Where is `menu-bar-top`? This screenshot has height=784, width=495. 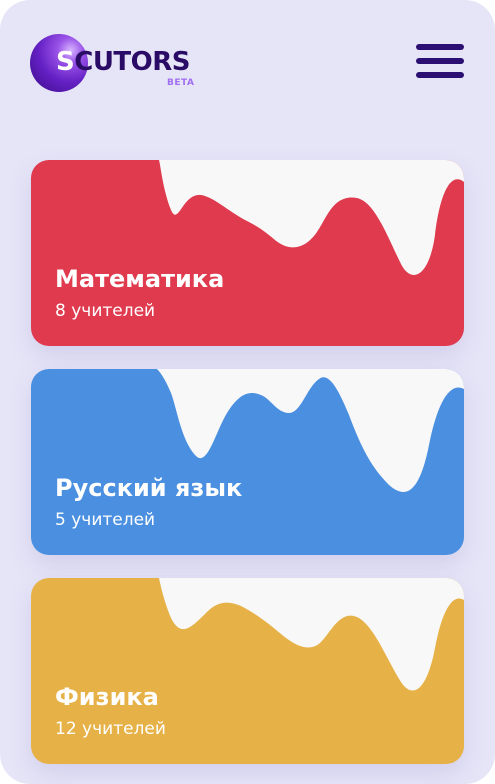
menu-bar-top is located at coordinates (440, 47).